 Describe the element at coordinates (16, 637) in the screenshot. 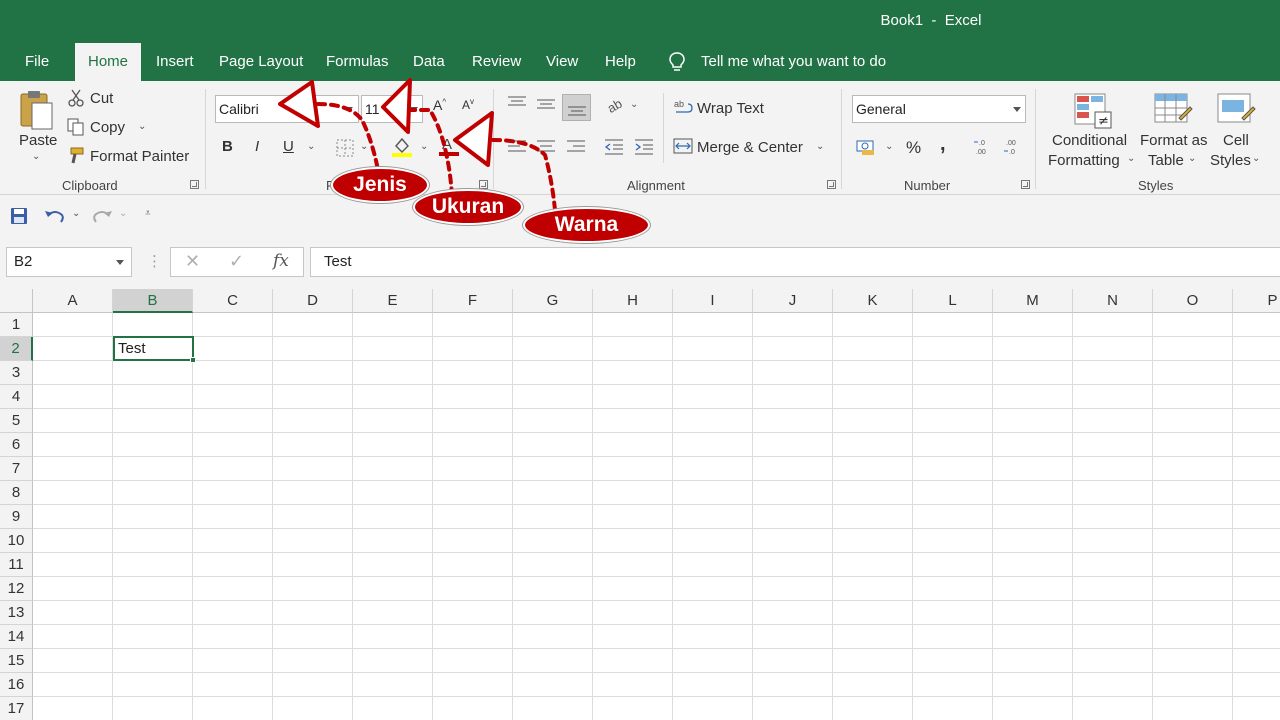

I see `row-header-14: 14` at that location.